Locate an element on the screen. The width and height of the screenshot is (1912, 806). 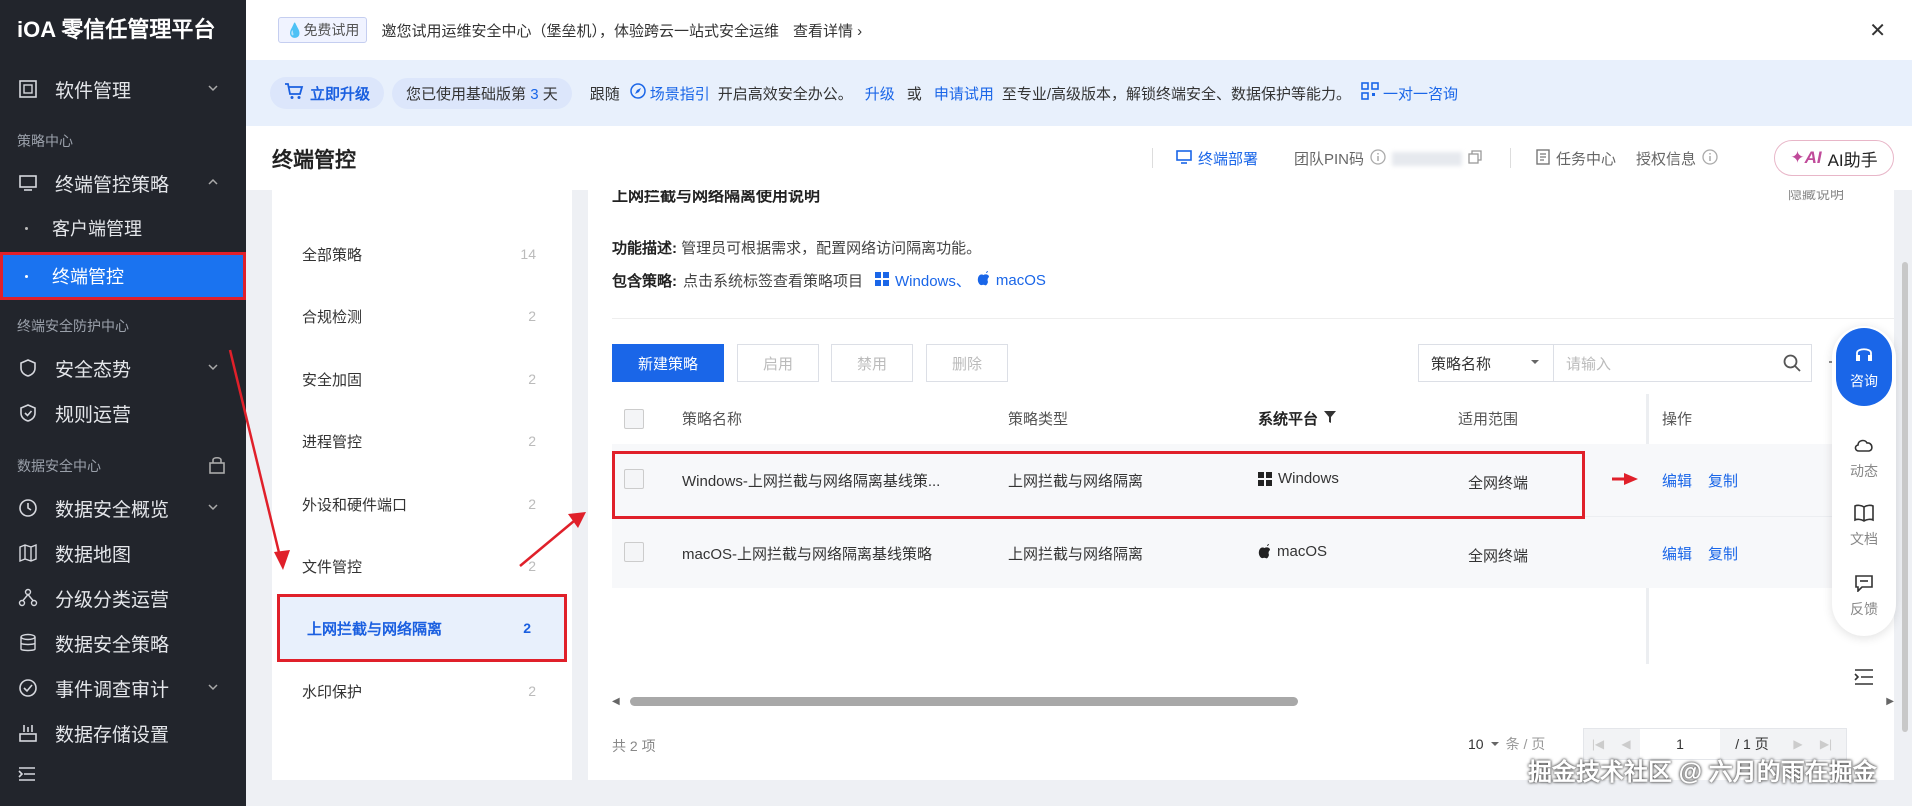
docs-button: 文档 is located at coordinates (1864, 526).